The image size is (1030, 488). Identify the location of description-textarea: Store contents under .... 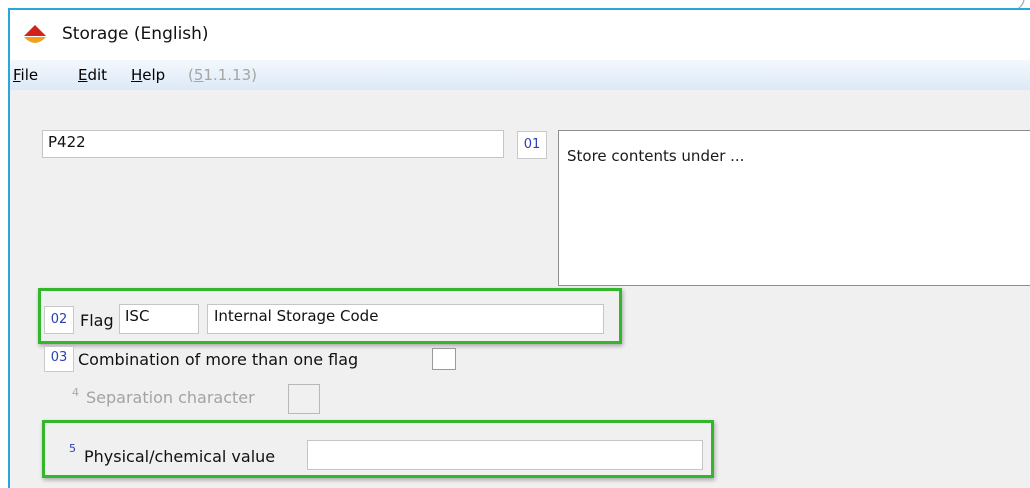
(794, 208).